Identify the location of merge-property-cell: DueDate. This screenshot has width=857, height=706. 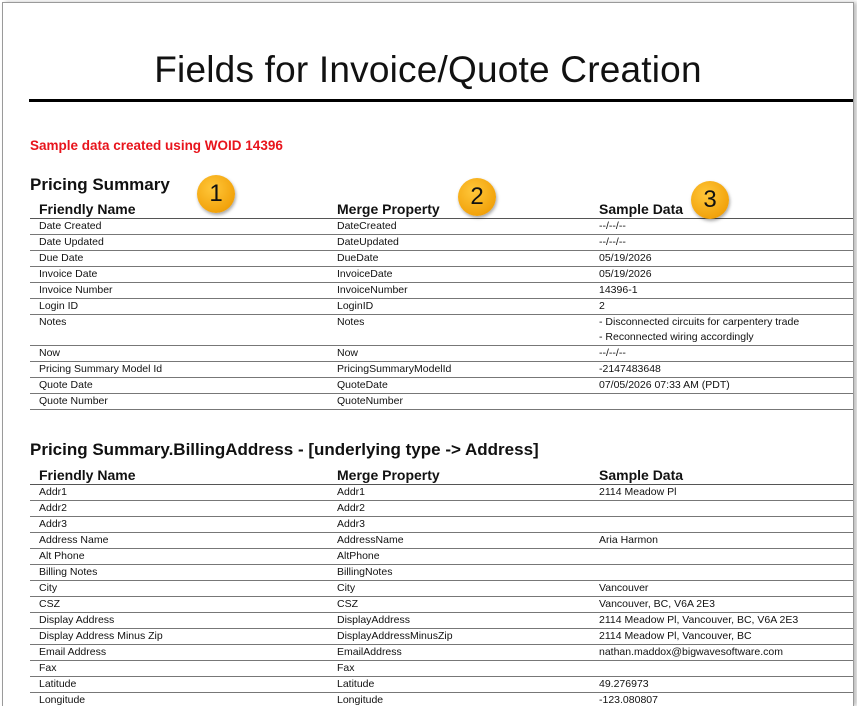
(459, 259).